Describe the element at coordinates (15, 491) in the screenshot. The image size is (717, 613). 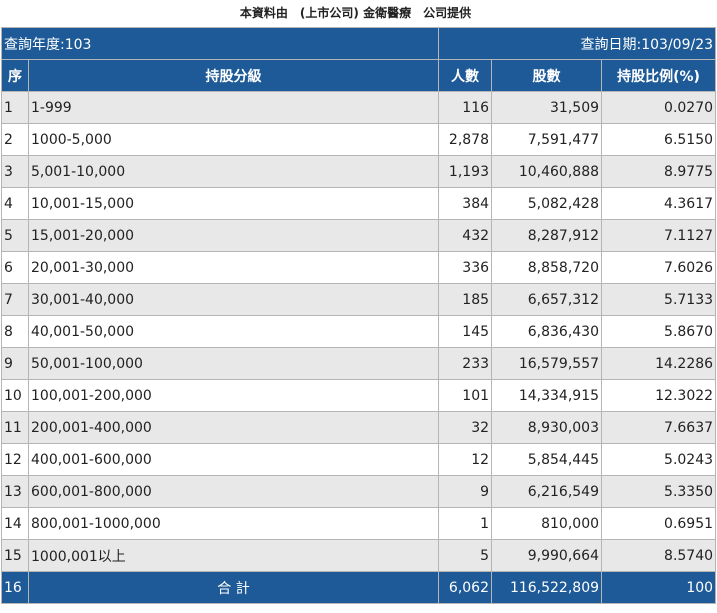
I see `row-seq: 13` at that location.